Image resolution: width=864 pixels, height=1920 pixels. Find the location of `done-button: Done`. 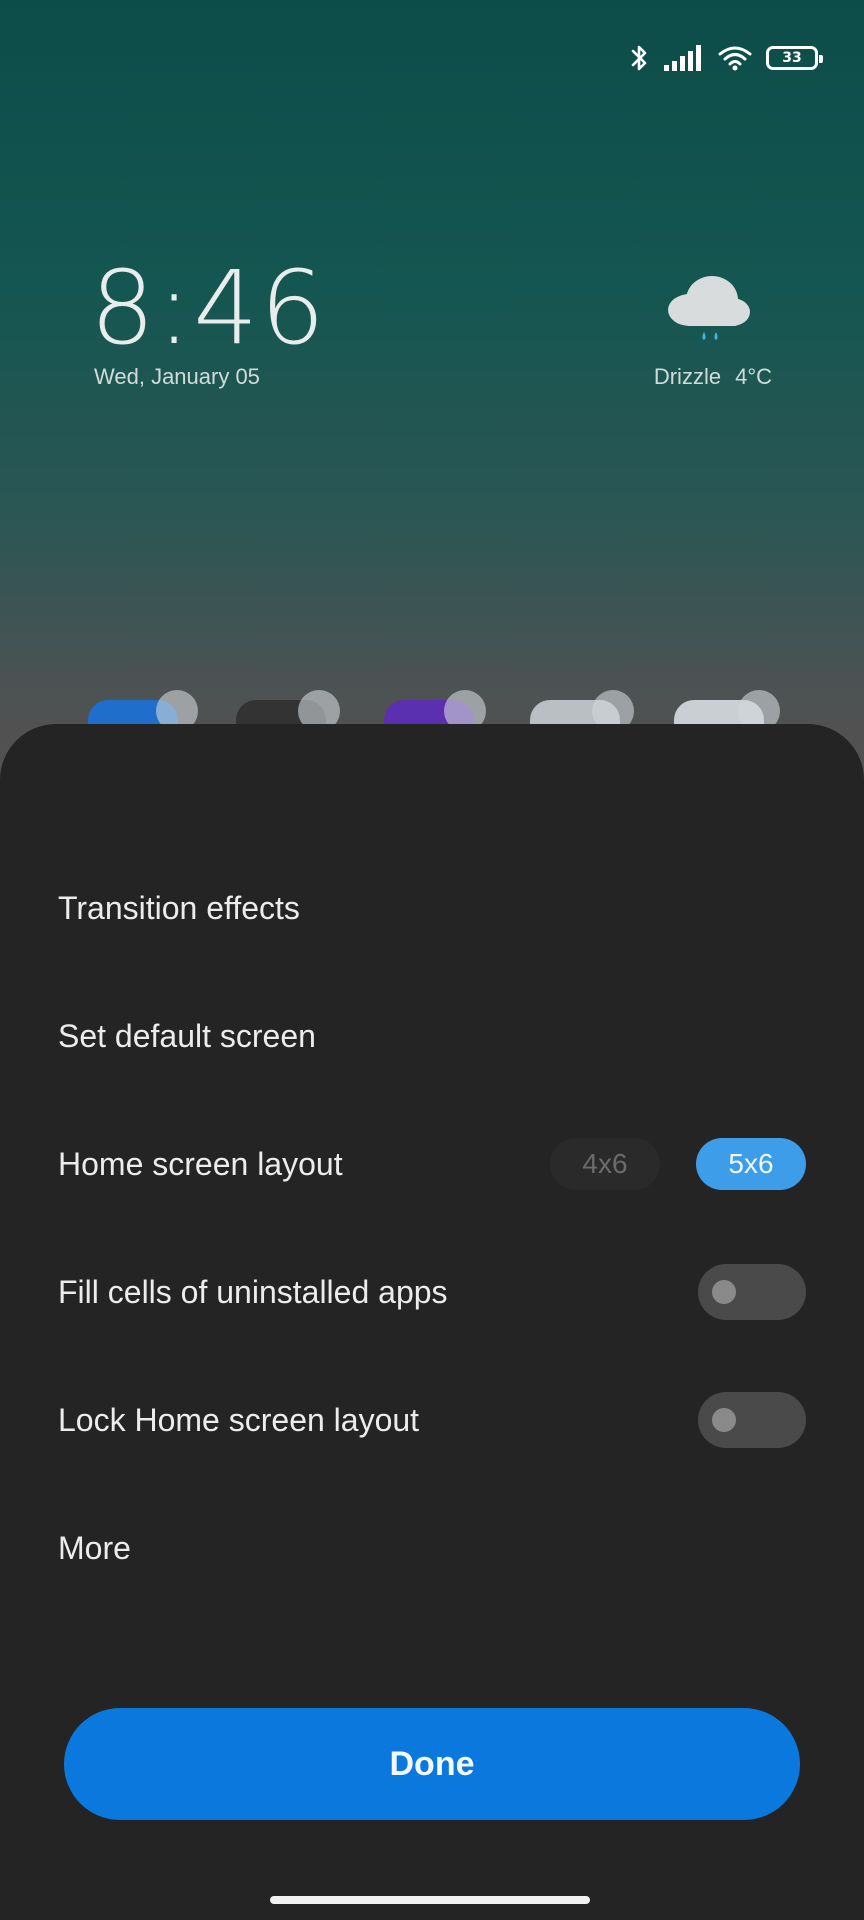

done-button: Done is located at coordinates (432, 1764).